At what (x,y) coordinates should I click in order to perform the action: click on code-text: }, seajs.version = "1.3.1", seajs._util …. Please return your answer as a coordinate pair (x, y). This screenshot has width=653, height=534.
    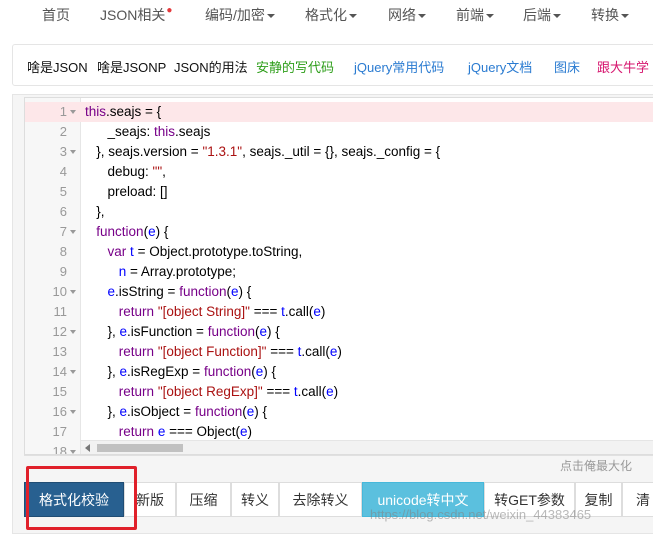
    Looking at the image, I should click on (262, 152).